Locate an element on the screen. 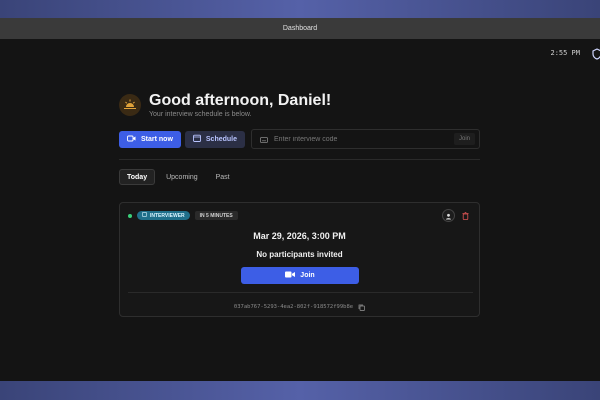  interview-code-input is located at coordinates (364, 139).